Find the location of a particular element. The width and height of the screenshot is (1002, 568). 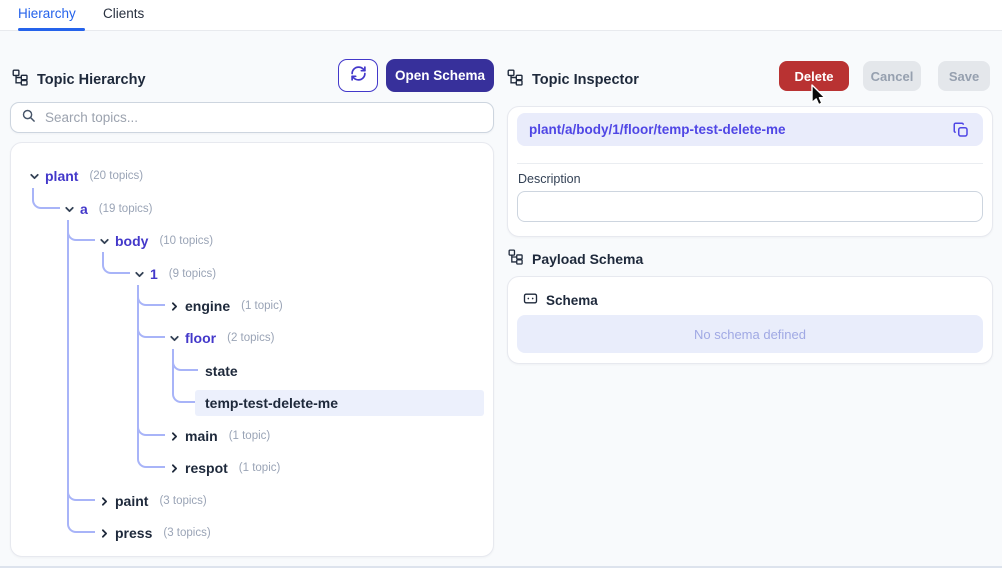

inspector-divider is located at coordinates (750, 163).